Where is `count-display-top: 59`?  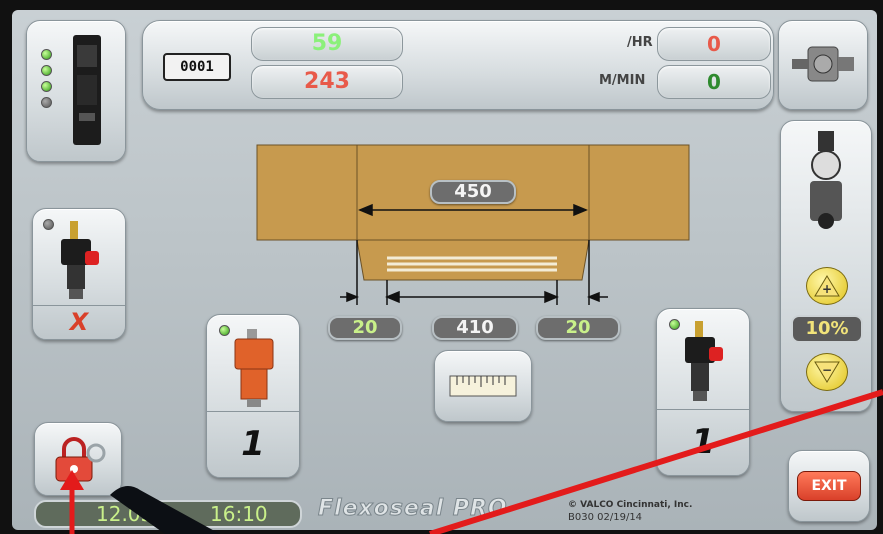
count-display-top: 59 is located at coordinates (327, 44).